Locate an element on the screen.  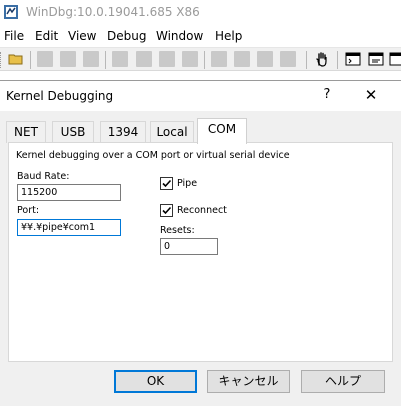
menu-window: Window is located at coordinates (179, 36).